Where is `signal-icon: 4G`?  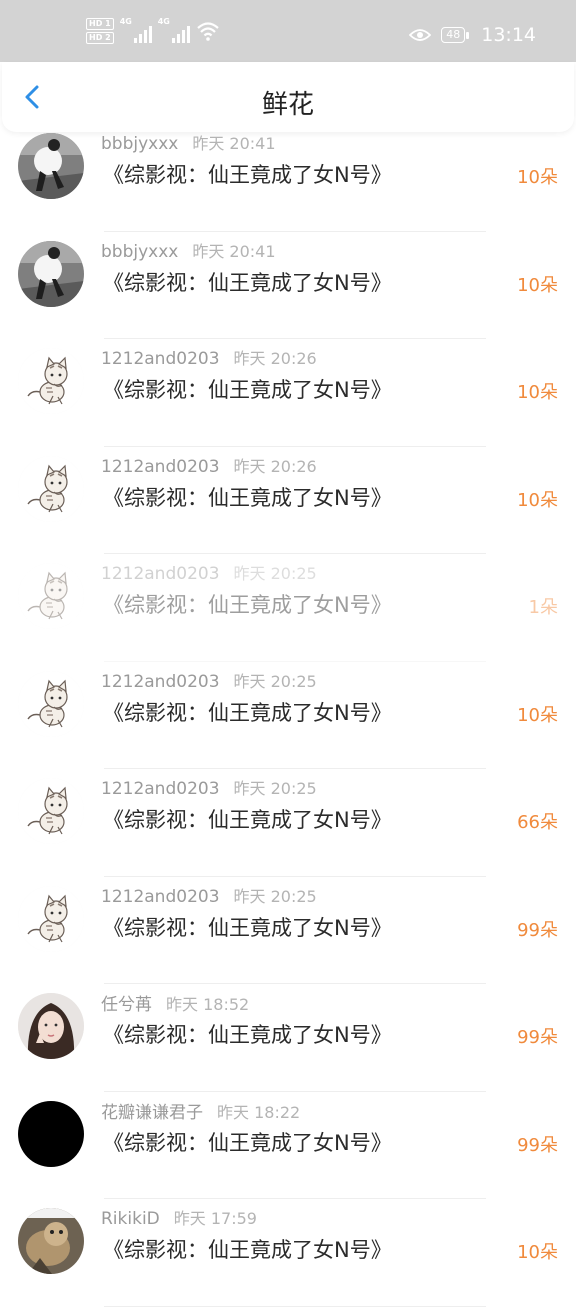
signal-icon: 4G is located at coordinates (136, 30).